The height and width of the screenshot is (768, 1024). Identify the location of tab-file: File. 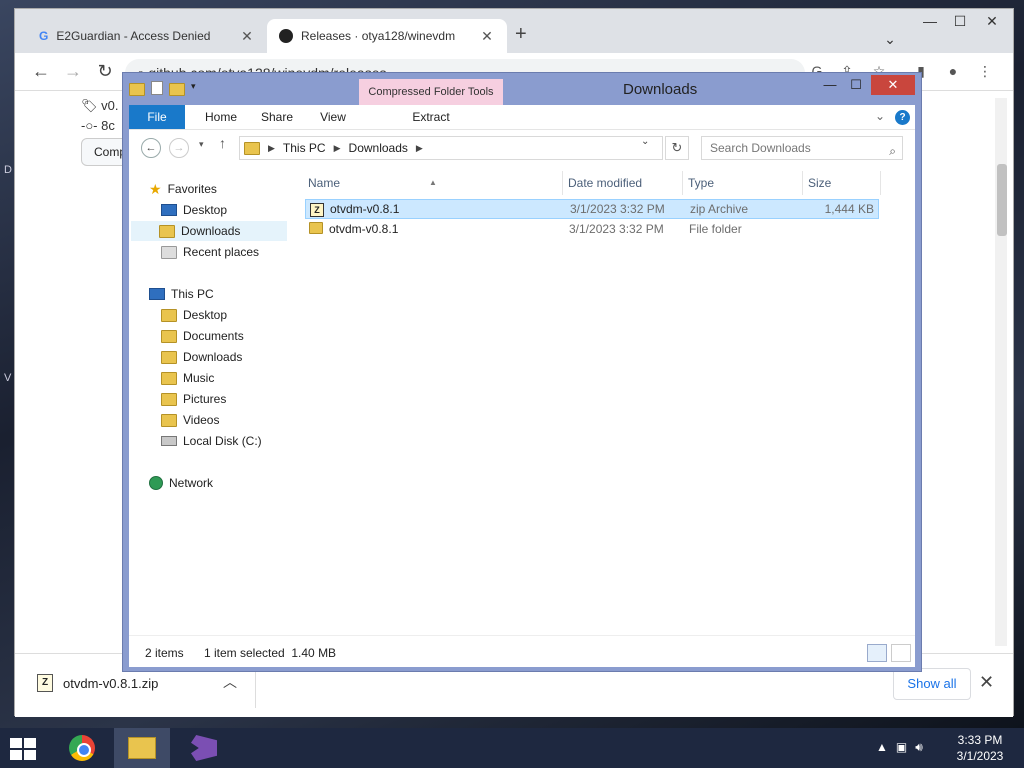
(157, 117).